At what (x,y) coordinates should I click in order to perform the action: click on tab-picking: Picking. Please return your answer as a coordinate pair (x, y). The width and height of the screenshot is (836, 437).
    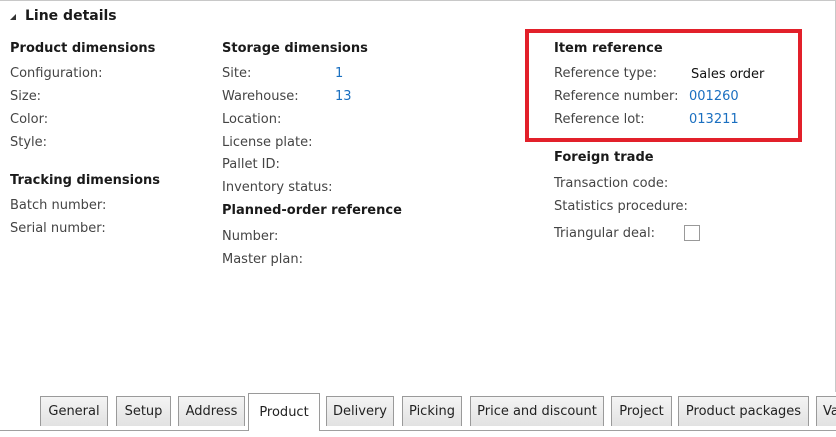
    Looking at the image, I should click on (432, 411).